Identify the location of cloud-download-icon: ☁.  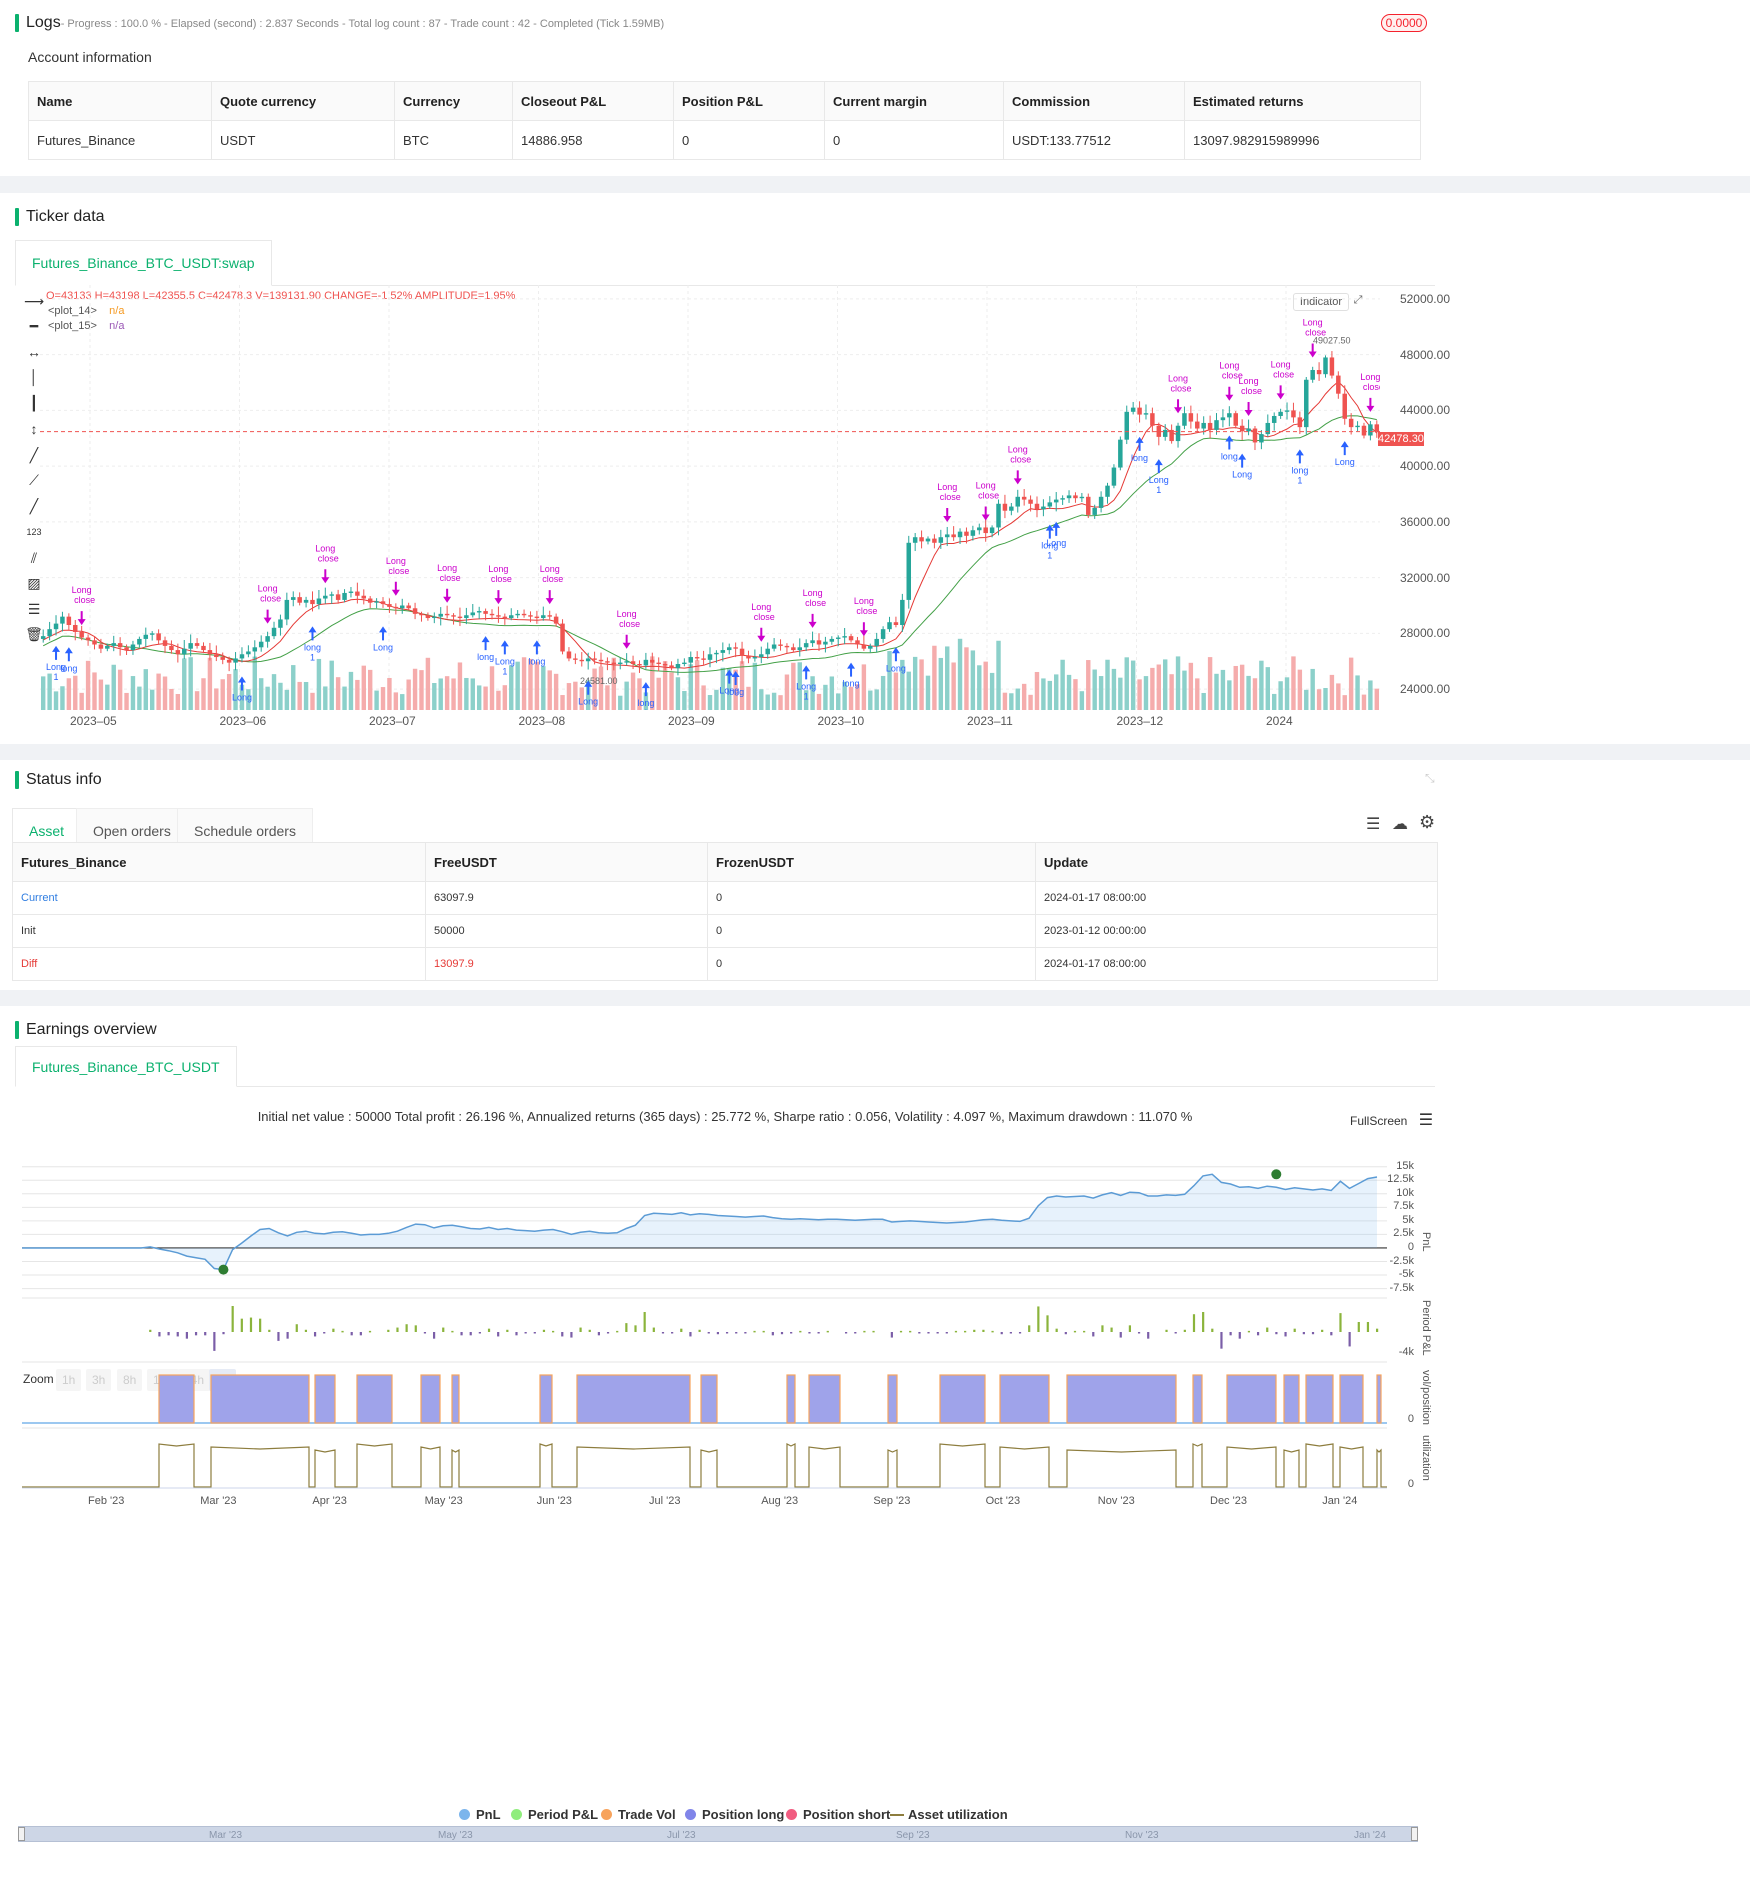
(1400, 824).